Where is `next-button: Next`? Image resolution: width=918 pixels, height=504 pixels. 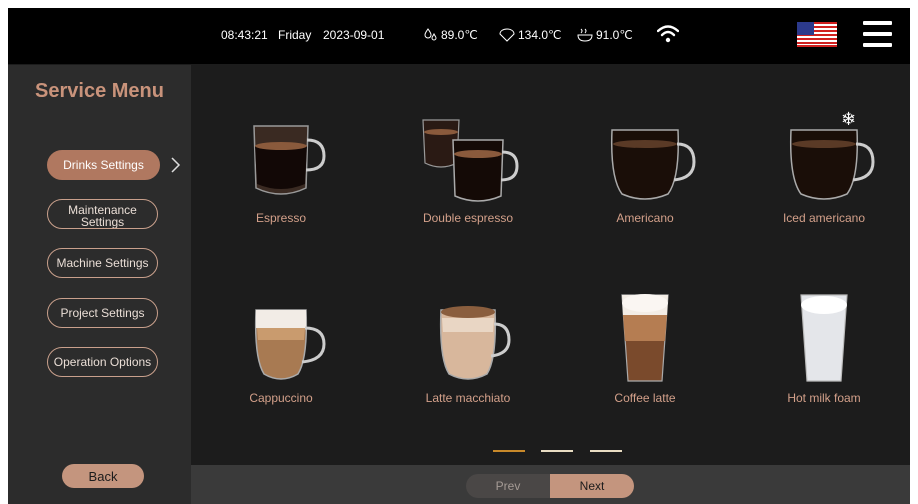
next-button: Next is located at coordinates (592, 486).